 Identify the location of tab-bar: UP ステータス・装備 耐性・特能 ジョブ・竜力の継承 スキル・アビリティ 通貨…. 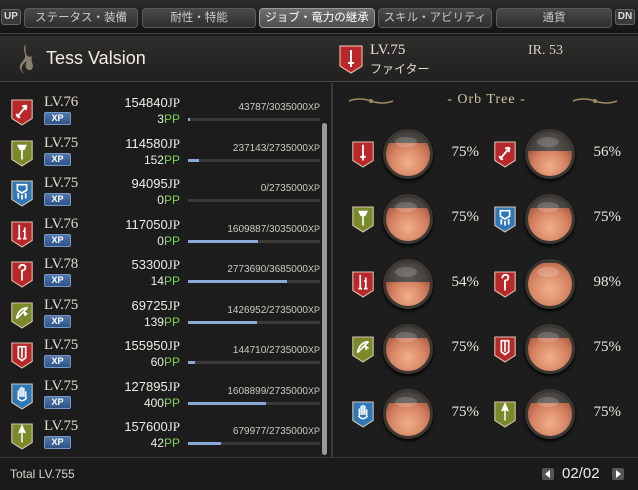
(319, 17).